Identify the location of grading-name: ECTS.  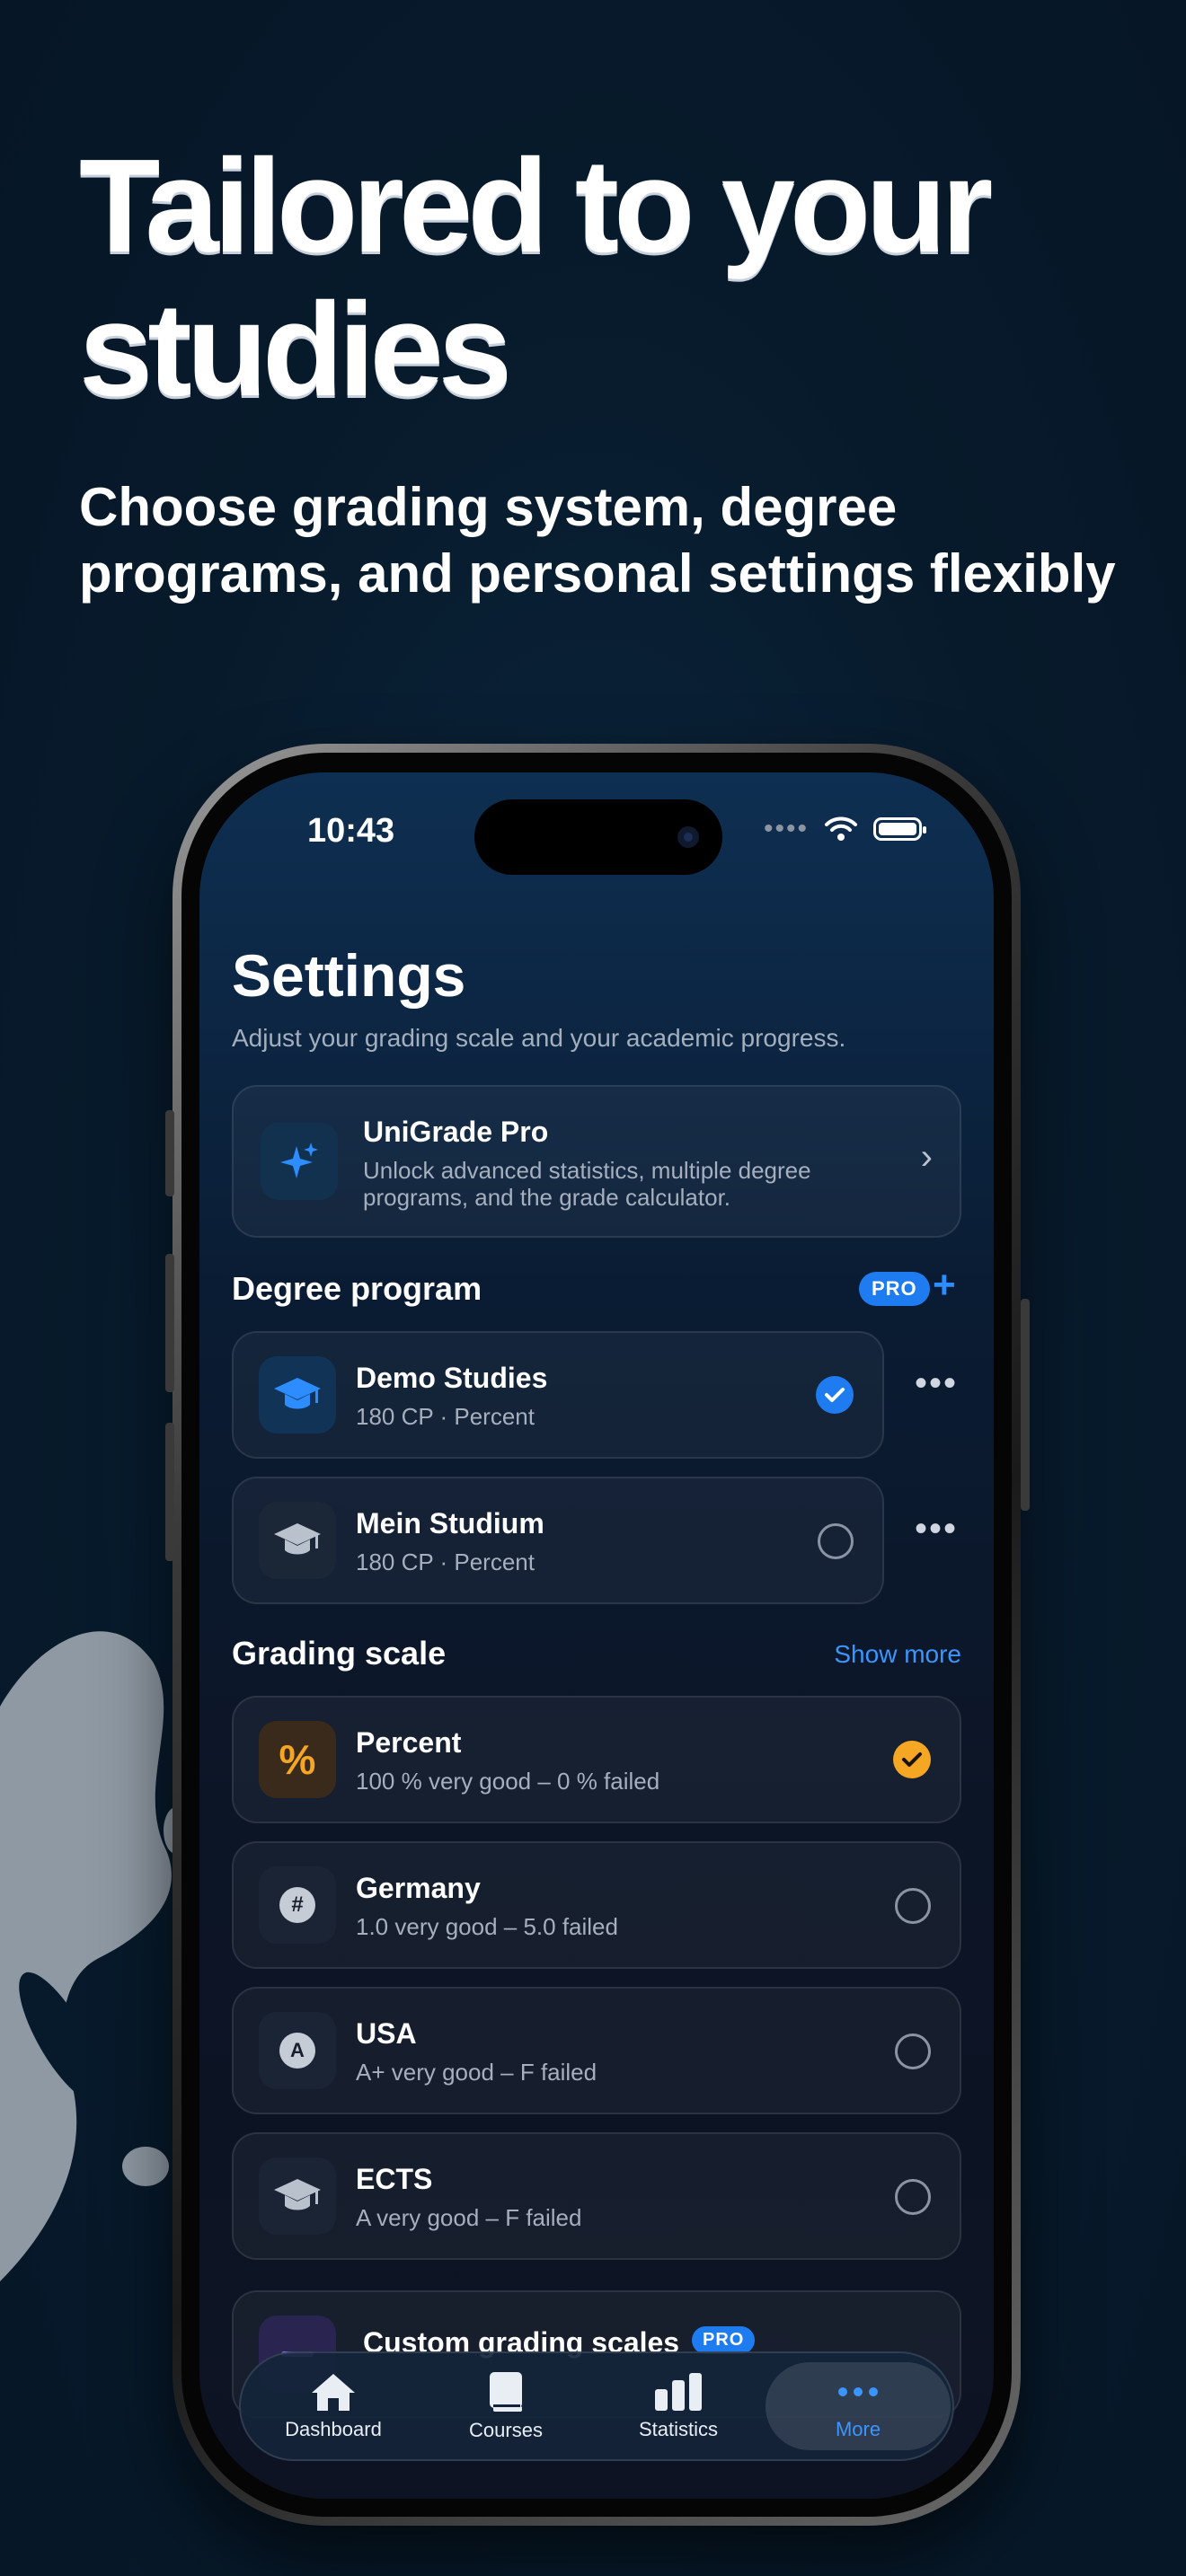
(394, 2179).